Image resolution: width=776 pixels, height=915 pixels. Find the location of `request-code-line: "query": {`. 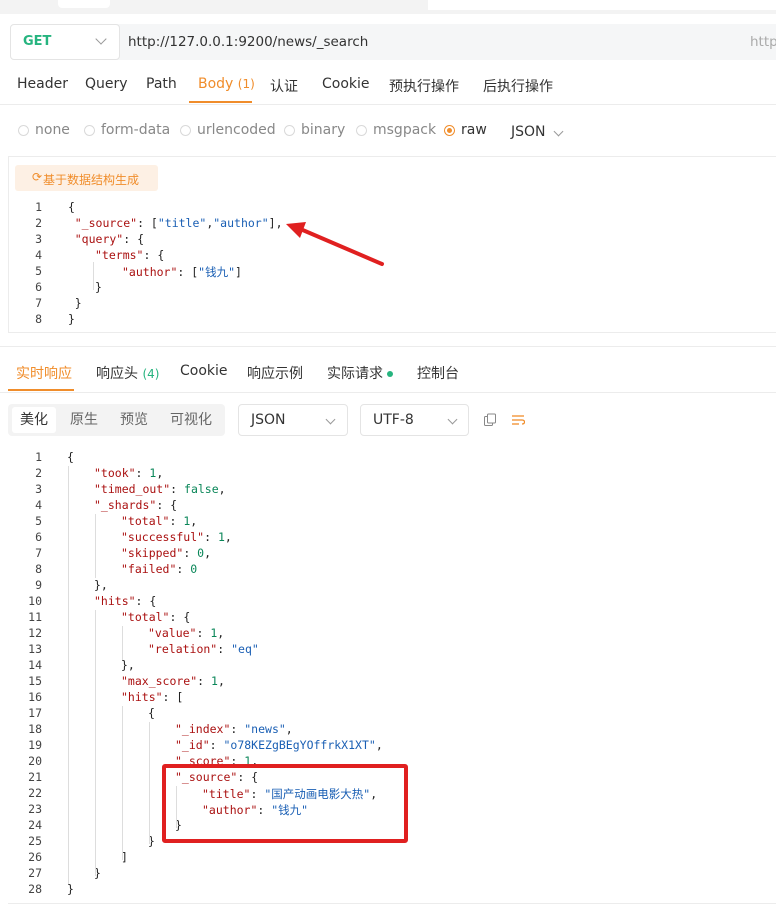

request-code-line: "query": { is located at coordinates (109, 239).